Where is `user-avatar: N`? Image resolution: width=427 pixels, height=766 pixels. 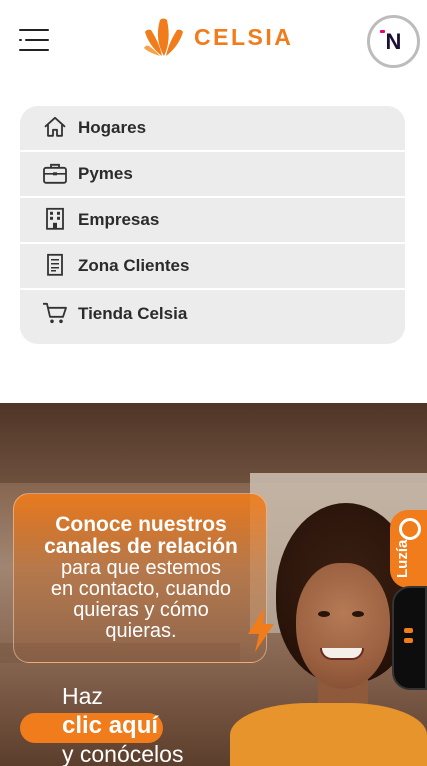
user-avatar: N is located at coordinates (393, 41).